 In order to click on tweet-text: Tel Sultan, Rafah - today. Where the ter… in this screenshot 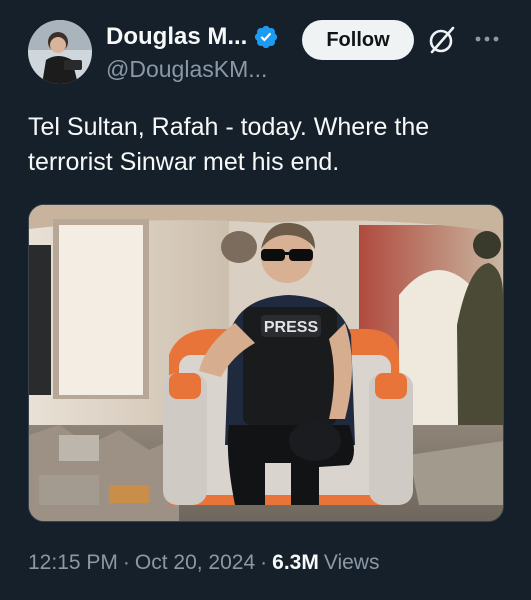, I will do `click(232, 144)`.